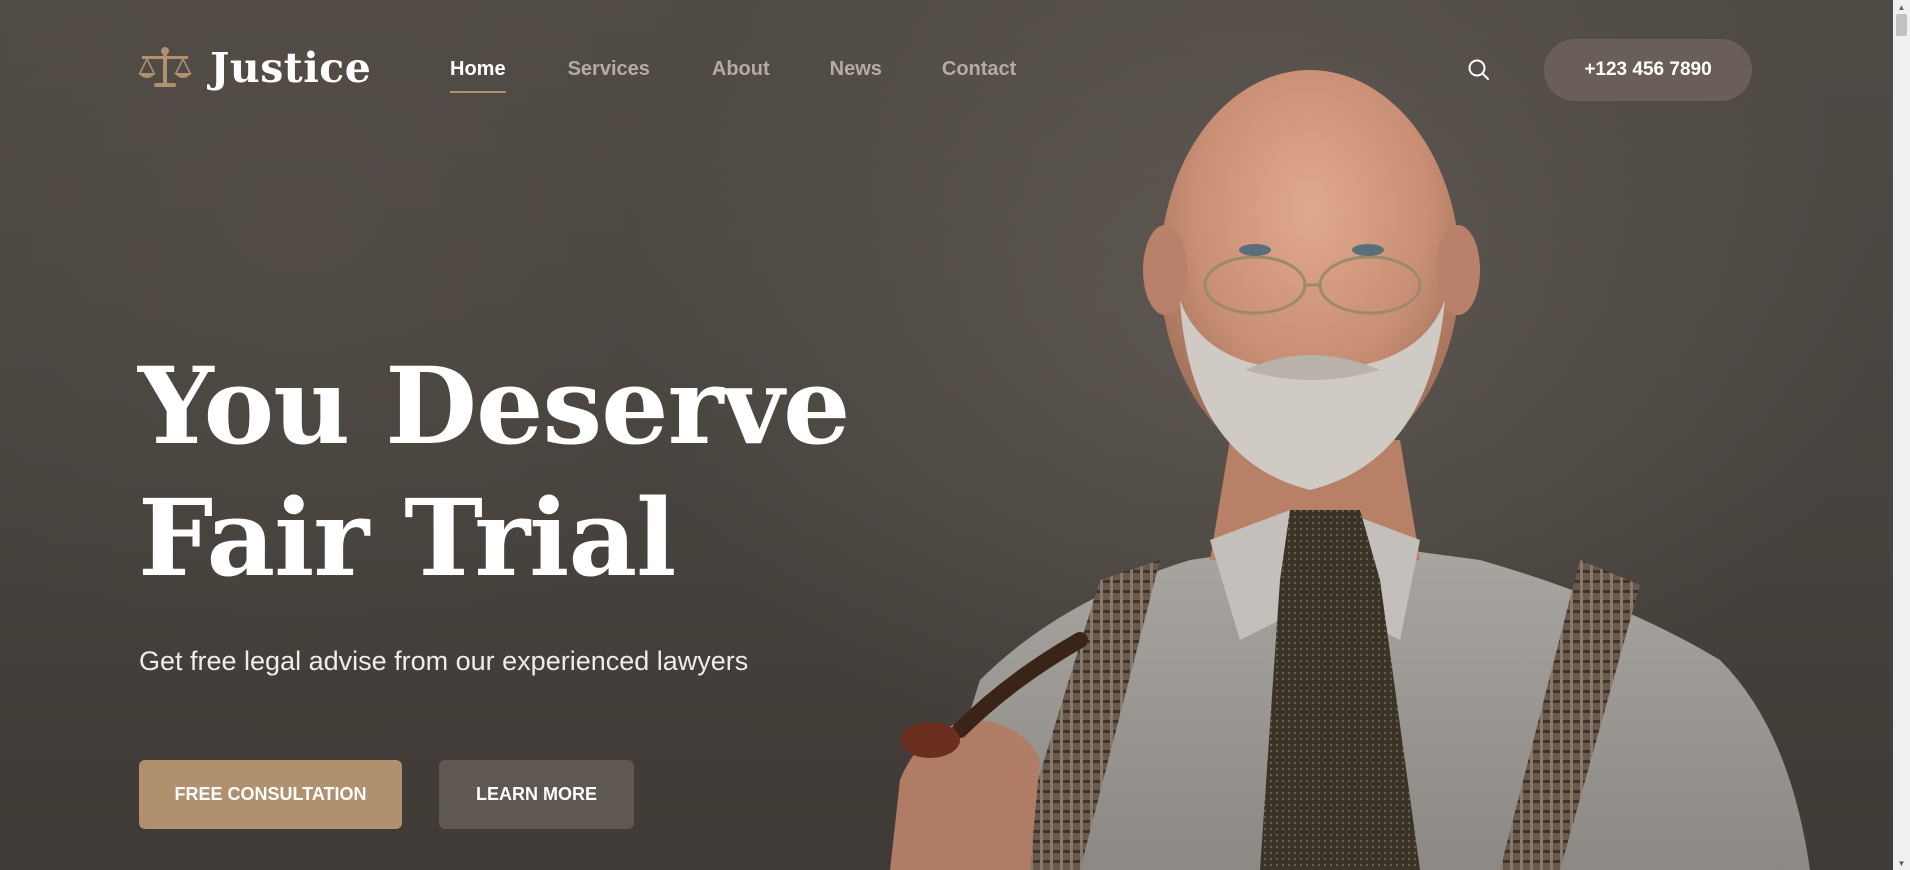 This screenshot has width=1910, height=870. I want to click on learn-more-button: LEARN MORE, so click(536, 794).